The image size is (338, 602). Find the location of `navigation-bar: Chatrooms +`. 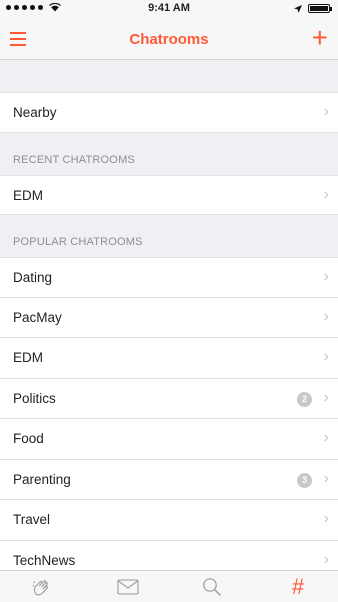

navigation-bar: Chatrooms + is located at coordinates (169, 40).